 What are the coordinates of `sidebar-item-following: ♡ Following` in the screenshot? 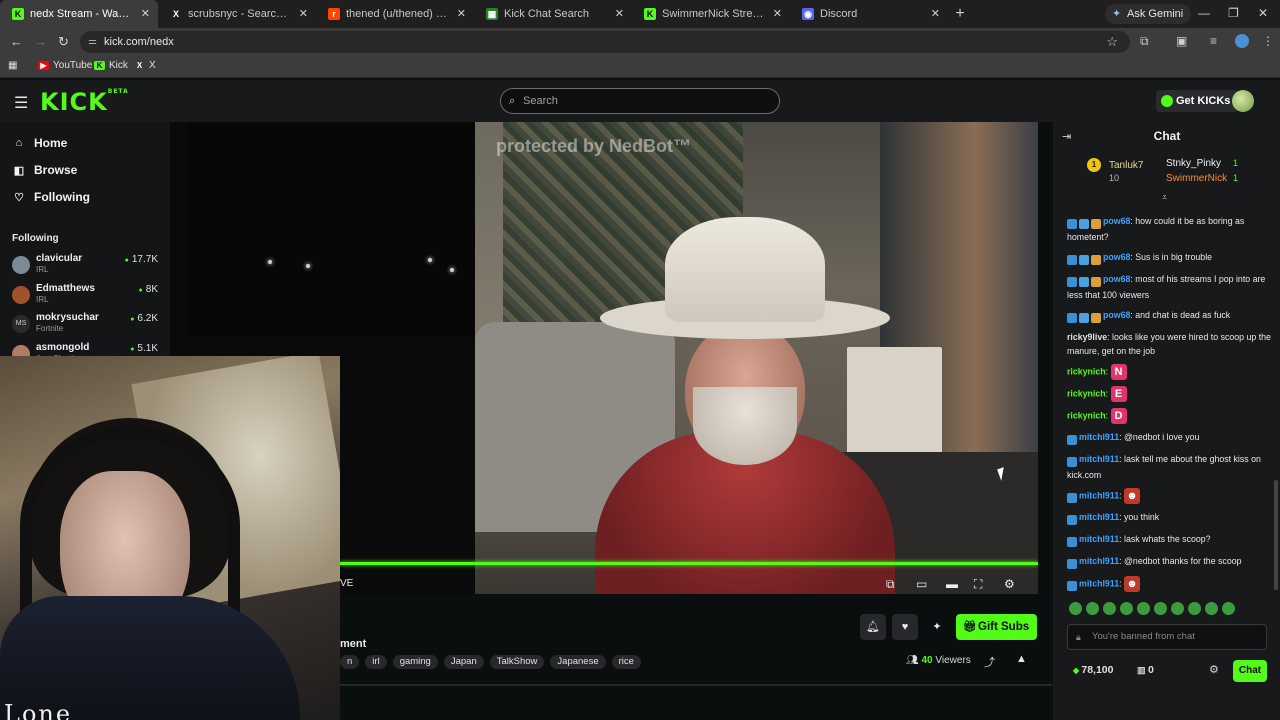 It's located at (51, 197).